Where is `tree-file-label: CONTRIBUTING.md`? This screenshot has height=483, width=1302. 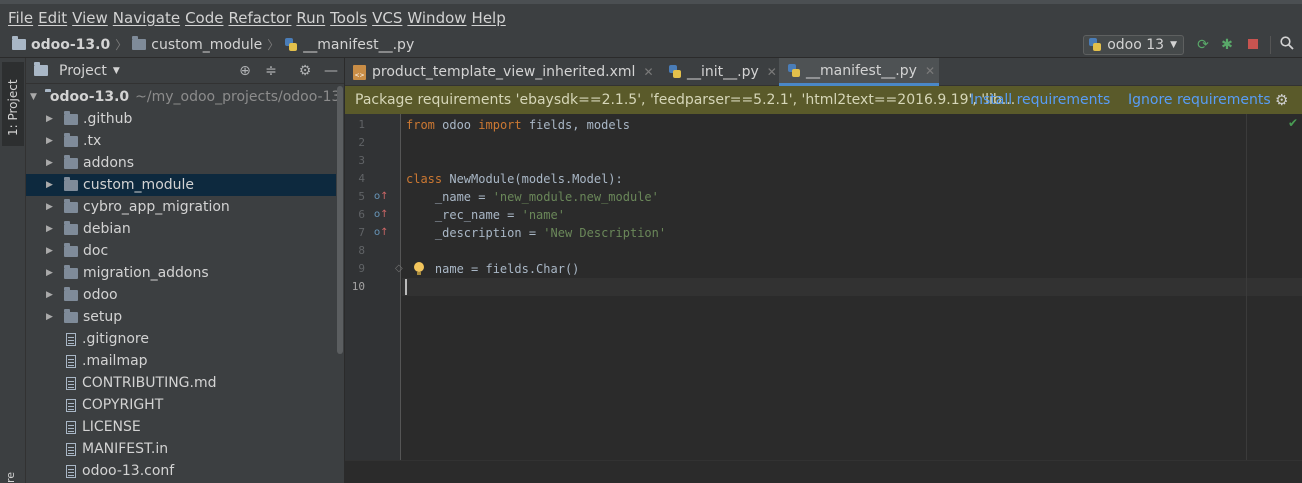 tree-file-label: CONTRIBUTING.md is located at coordinates (149, 383).